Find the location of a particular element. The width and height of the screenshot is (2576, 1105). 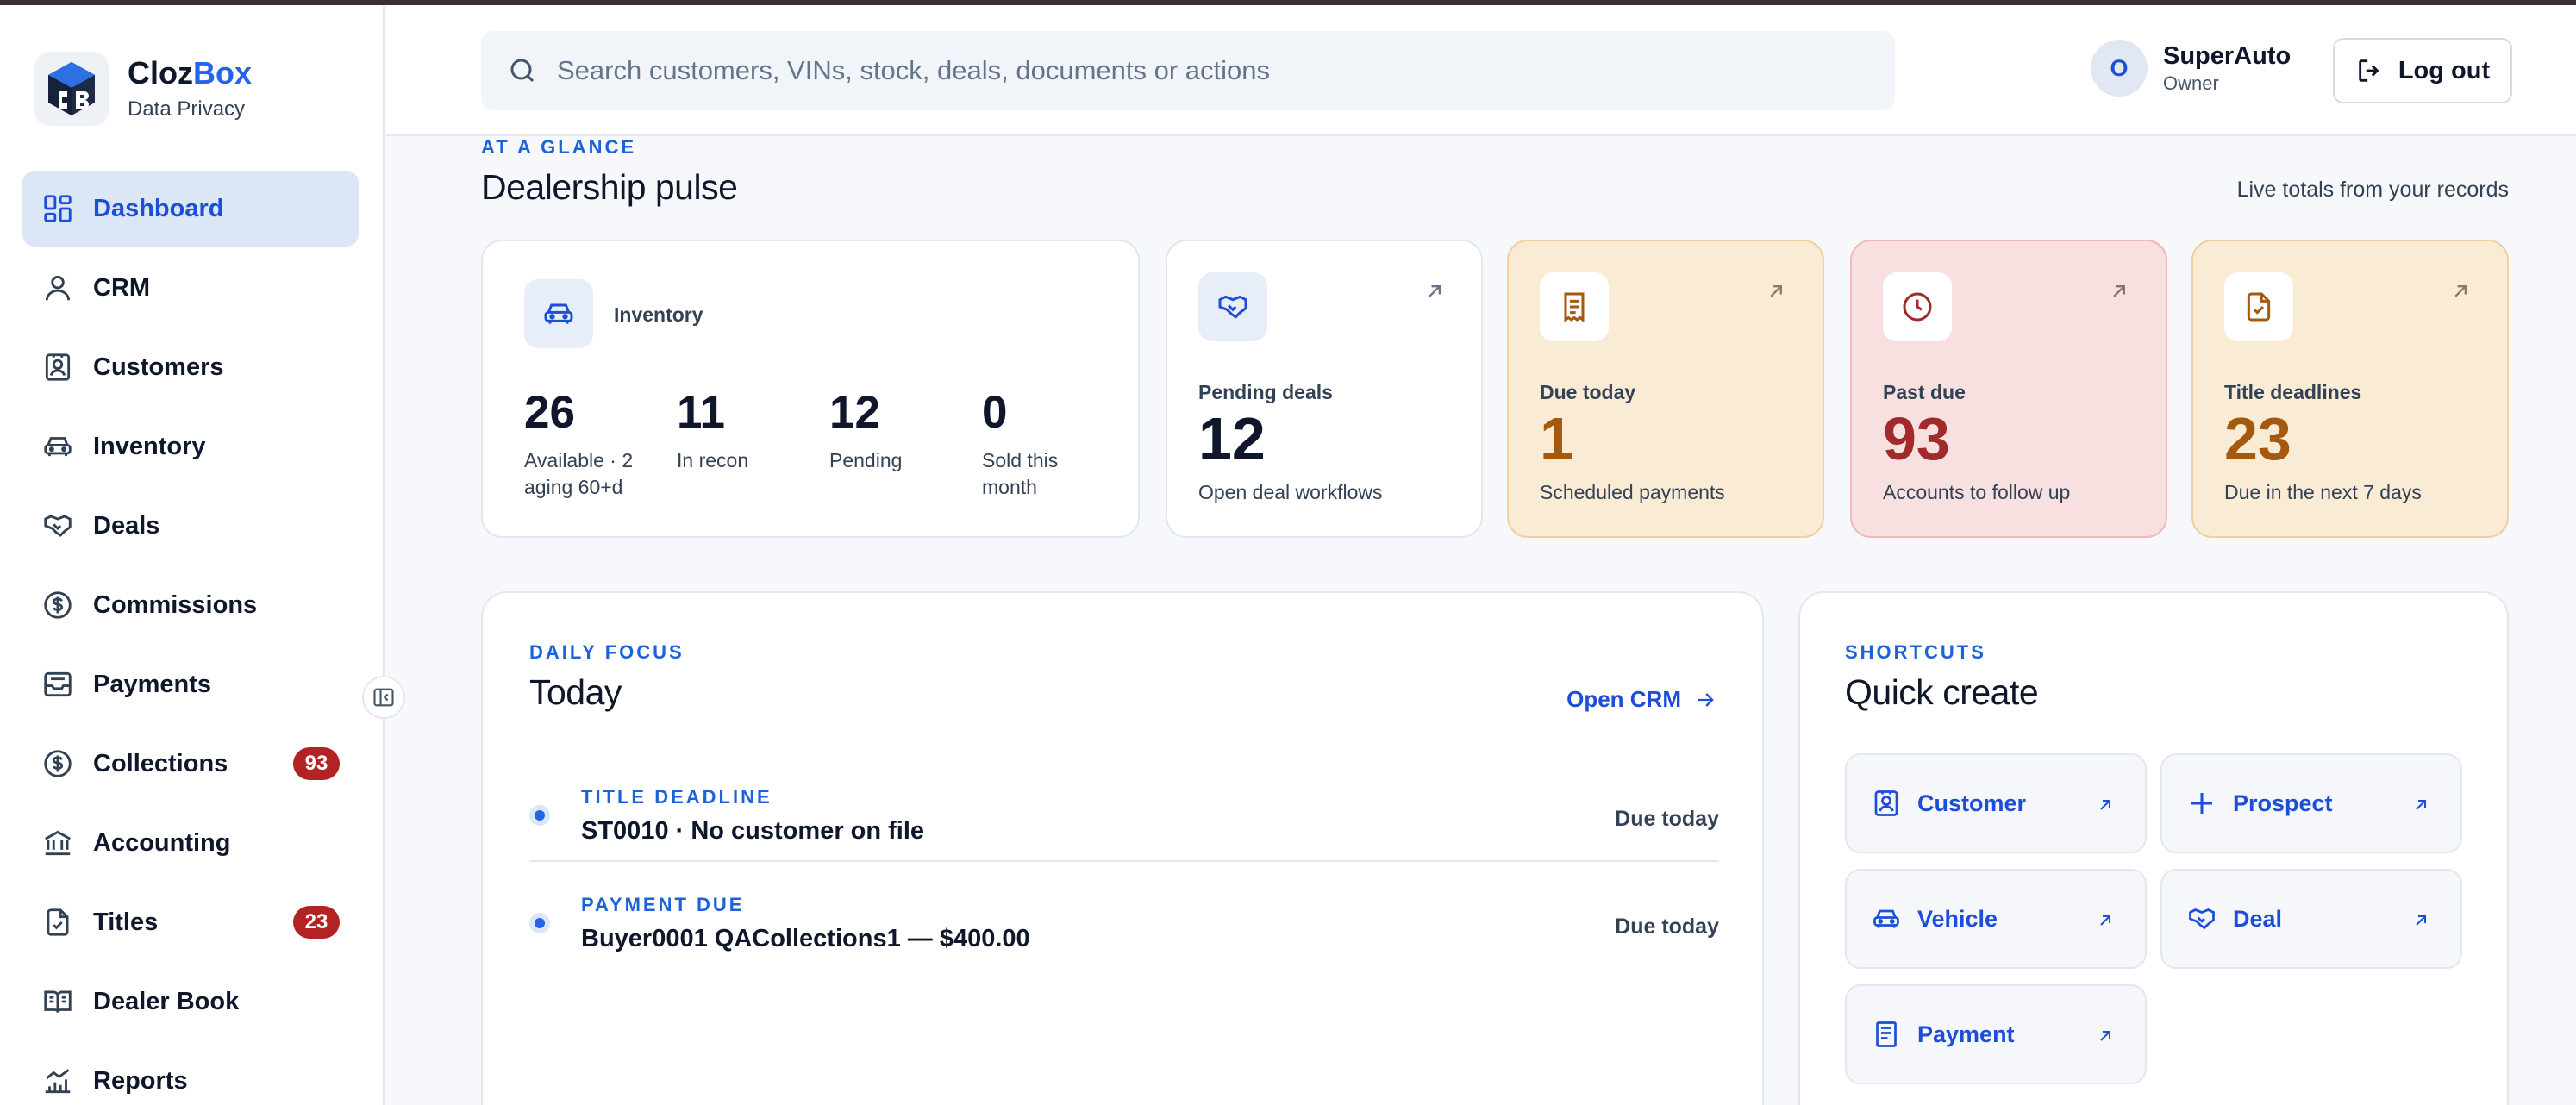

pulse-note: Live totals from your records is located at coordinates (2372, 190).